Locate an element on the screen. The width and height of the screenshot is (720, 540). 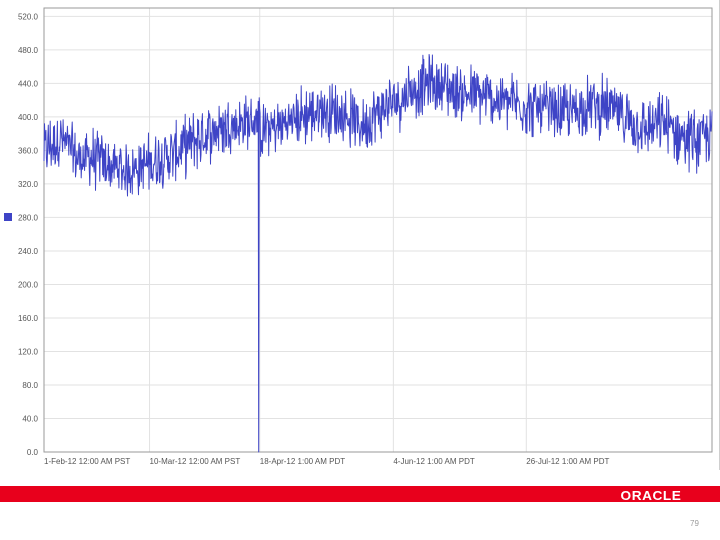
y-tick-label: 160.0 is located at coordinates (28, 318).